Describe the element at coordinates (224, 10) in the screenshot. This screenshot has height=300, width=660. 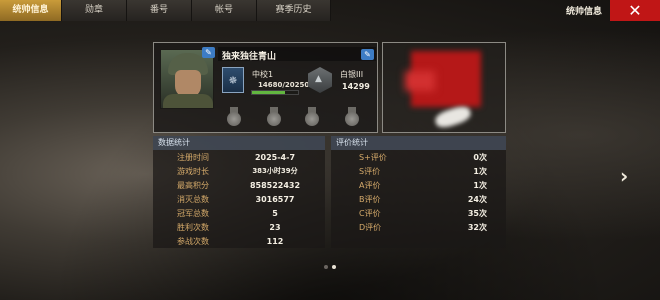
I see `tab-account: 帐号` at that location.